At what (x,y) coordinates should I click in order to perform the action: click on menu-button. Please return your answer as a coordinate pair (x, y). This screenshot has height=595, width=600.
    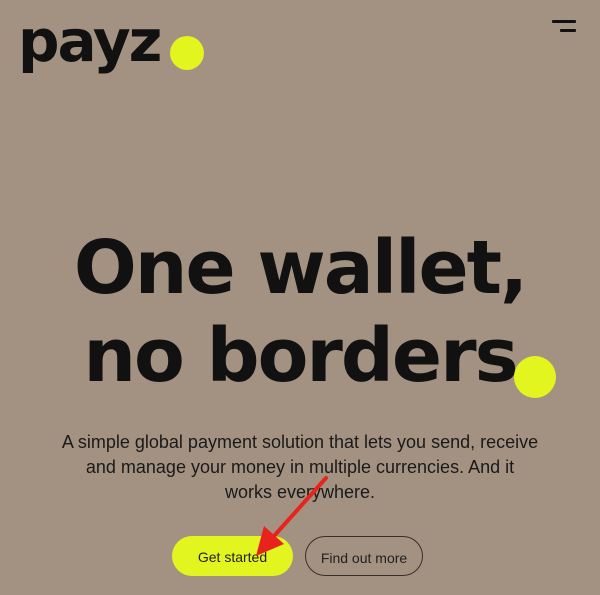
    Looking at the image, I should click on (563, 30).